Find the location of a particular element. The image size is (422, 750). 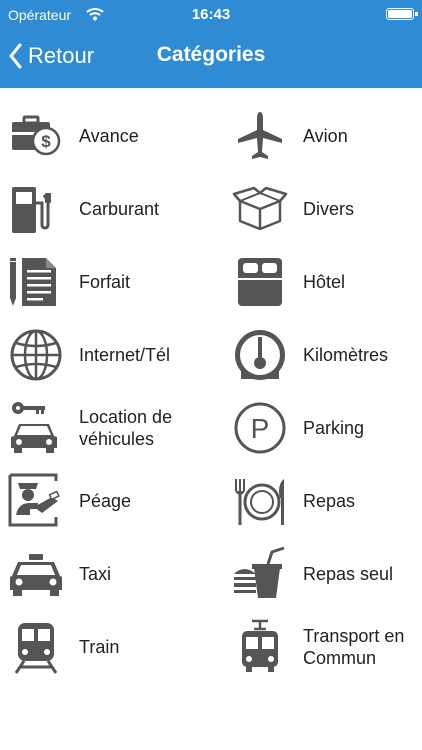

plate-cutlery-icon is located at coordinates (260, 501).